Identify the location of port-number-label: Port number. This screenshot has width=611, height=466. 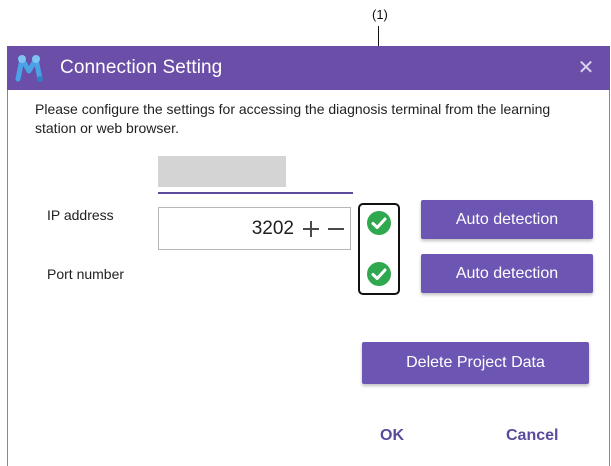
(86, 274).